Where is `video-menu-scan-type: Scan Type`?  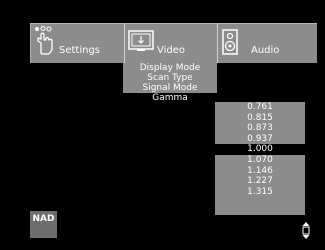 video-menu-scan-type: Scan Type is located at coordinates (170, 78).